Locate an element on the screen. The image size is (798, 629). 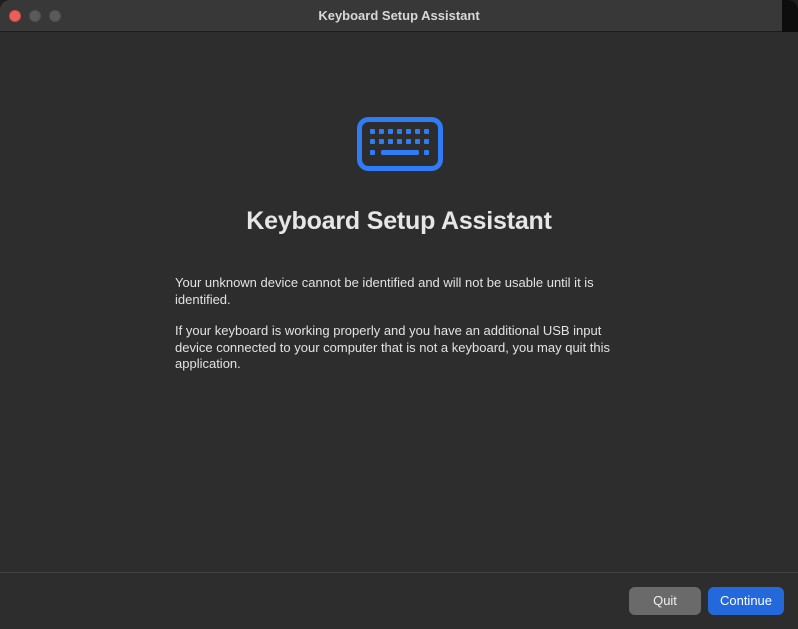
window-title: Keyboard Setup Assistant is located at coordinates (399, 15).